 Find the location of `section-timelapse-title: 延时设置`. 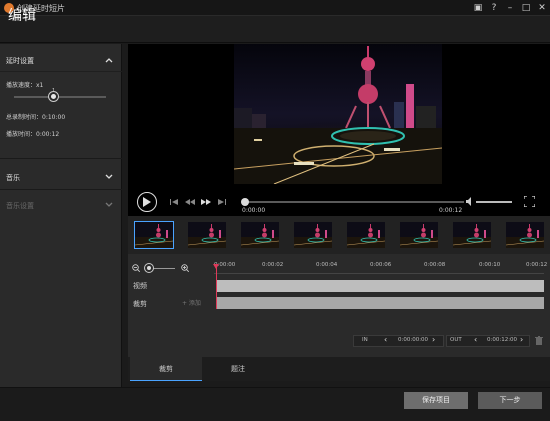

section-timelapse-title: 延时设置 is located at coordinates (20, 61).